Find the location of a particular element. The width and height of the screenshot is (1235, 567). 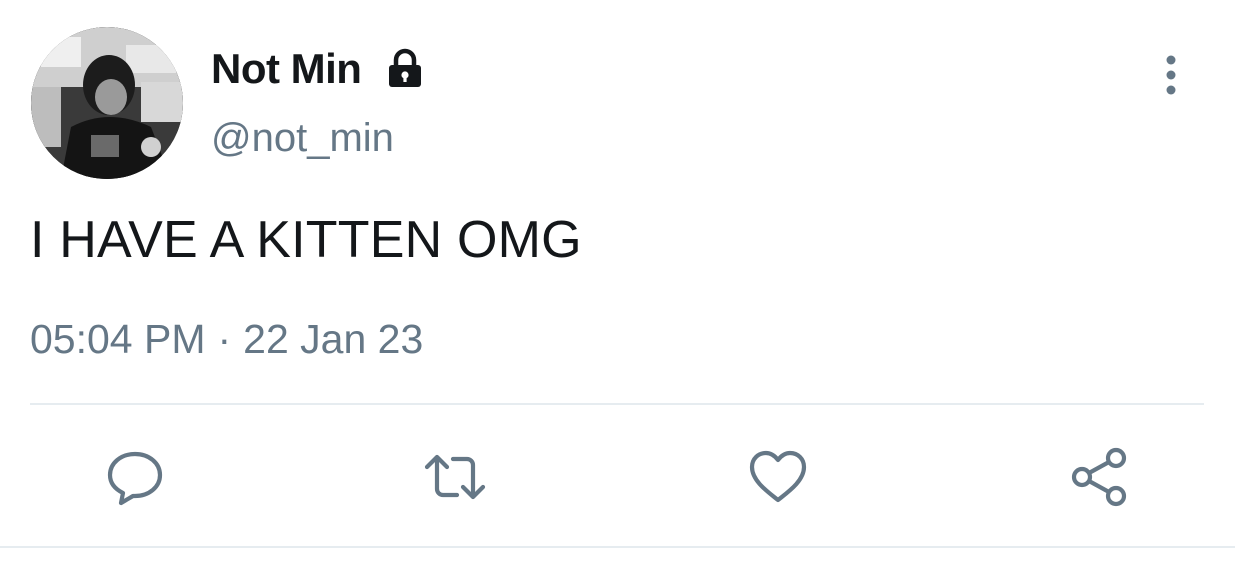

tweet-text: I HAVE A KITTEN OMG is located at coordinates (306, 240).